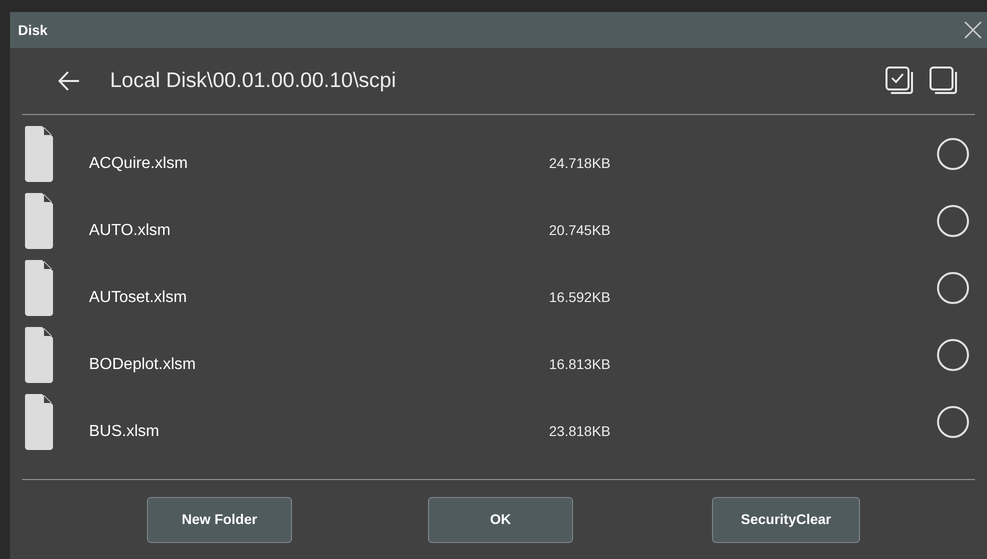  What do you see at coordinates (143, 364) in the screenshot?
I see `file-name: BODeplot.xlsm` at bounding box center [143, 364].